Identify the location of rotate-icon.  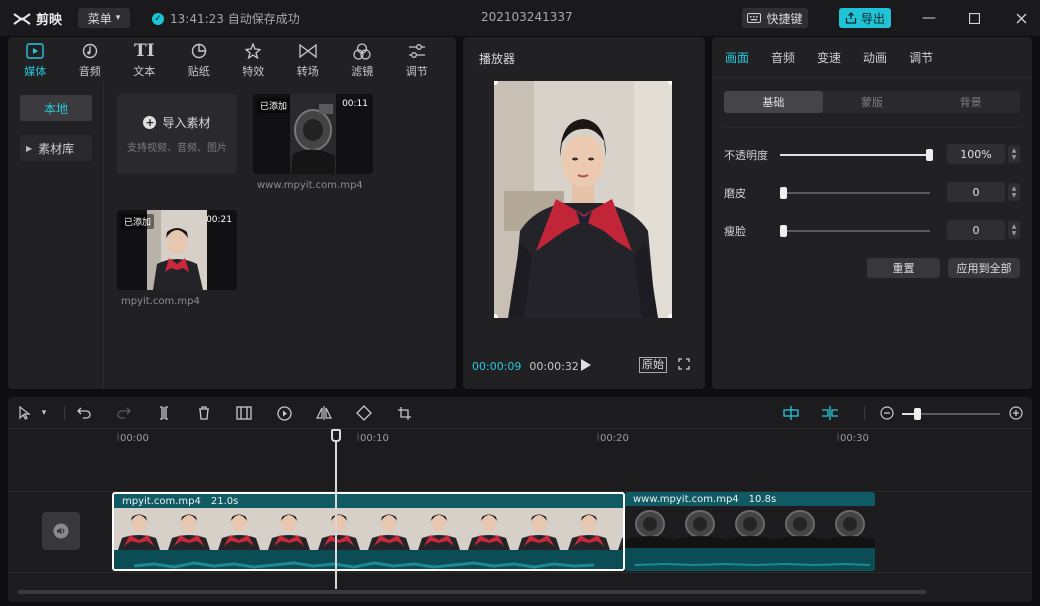
(364, 413).